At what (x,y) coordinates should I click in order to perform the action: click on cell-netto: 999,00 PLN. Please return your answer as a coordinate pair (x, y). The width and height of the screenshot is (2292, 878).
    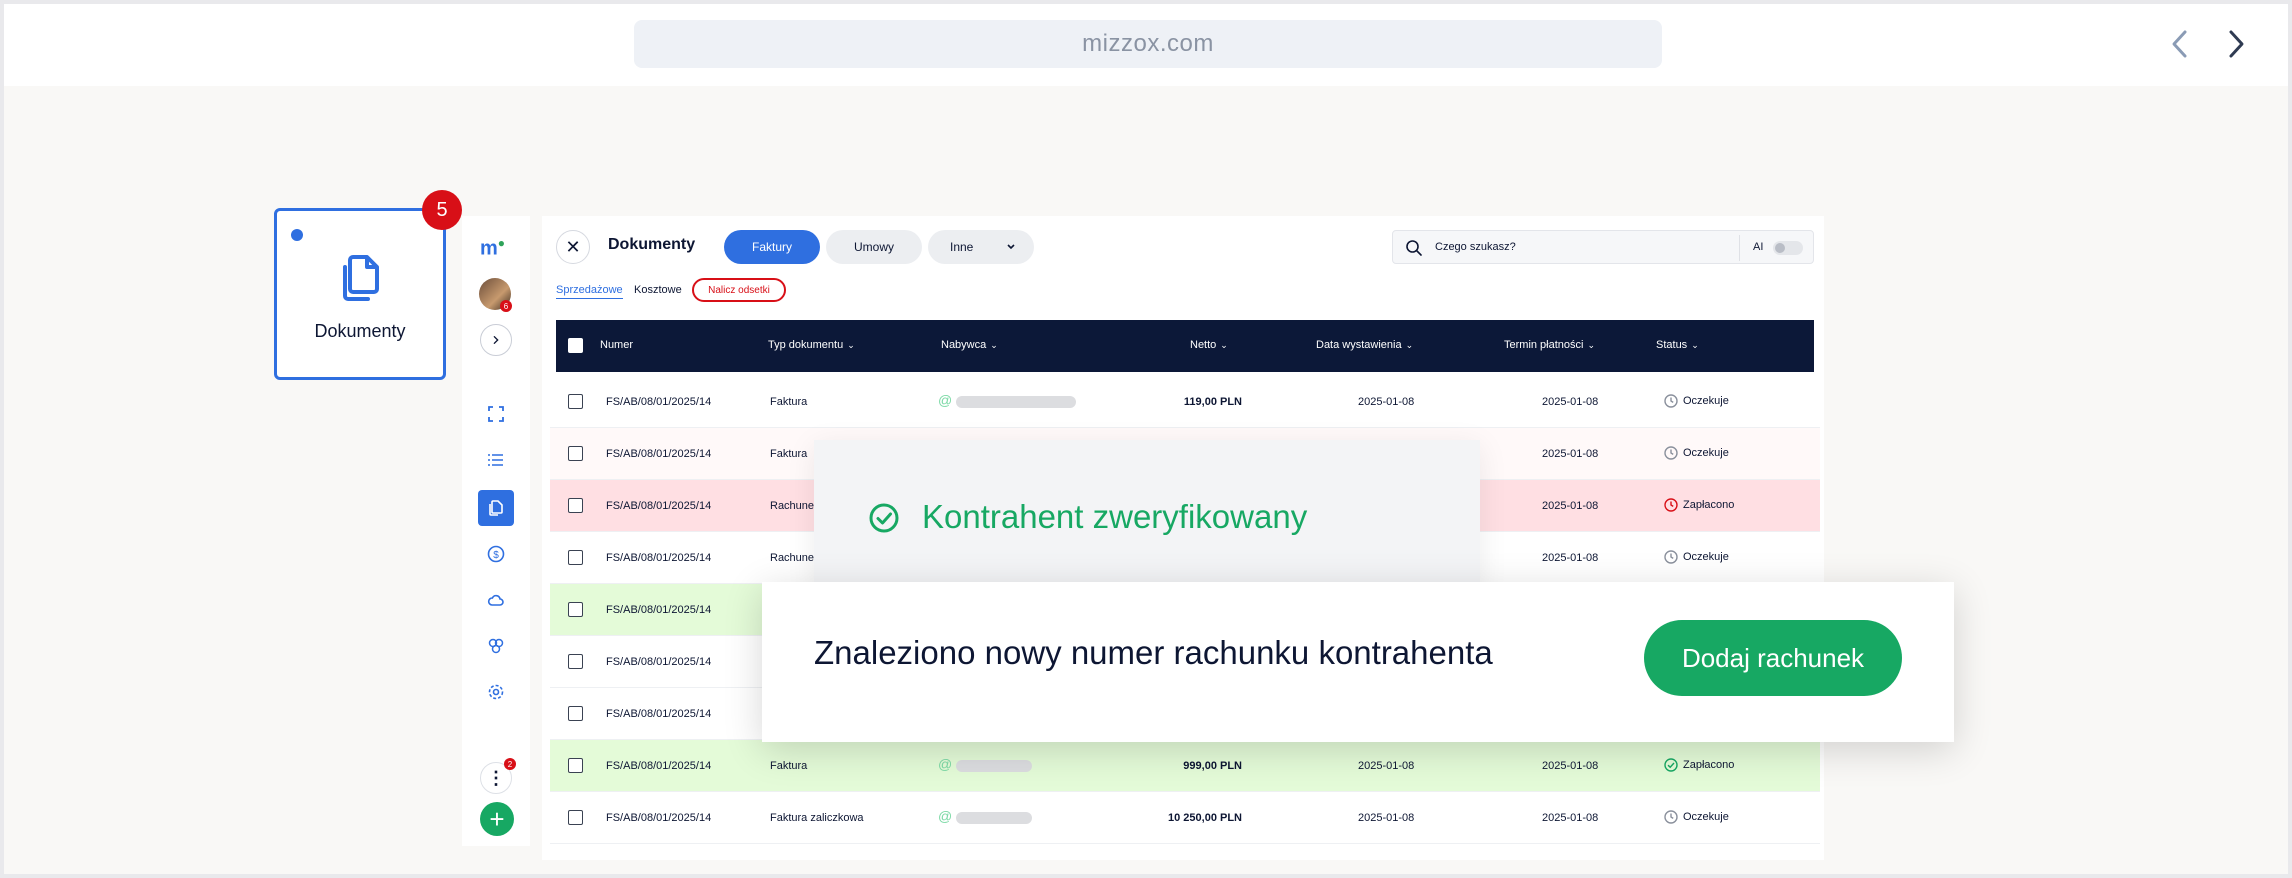
    Looking at the image, I should click on (1212, 766).